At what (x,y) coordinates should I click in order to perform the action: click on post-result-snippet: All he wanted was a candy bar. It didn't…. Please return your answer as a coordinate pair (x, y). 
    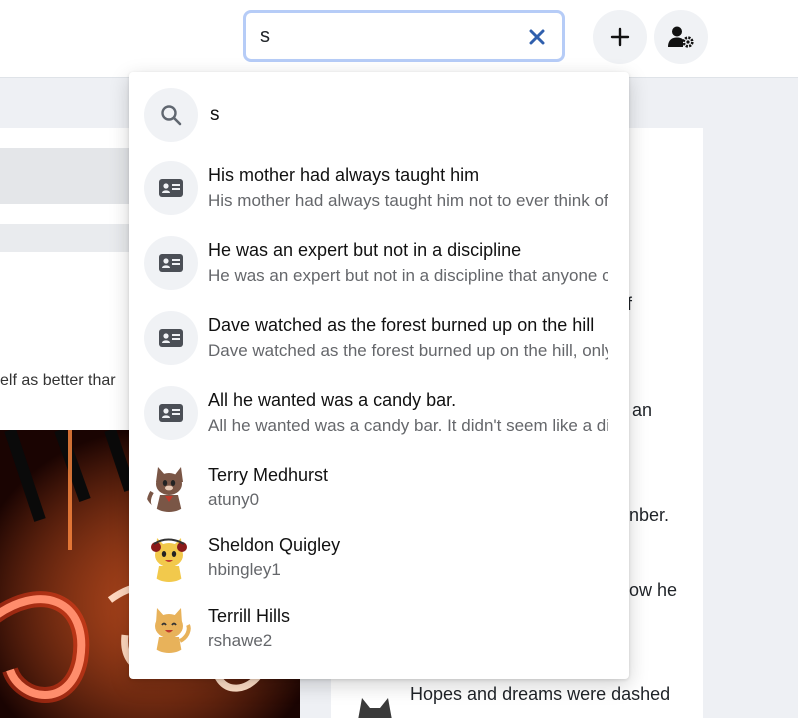
    Looking at the image, I should click on (408, 425).